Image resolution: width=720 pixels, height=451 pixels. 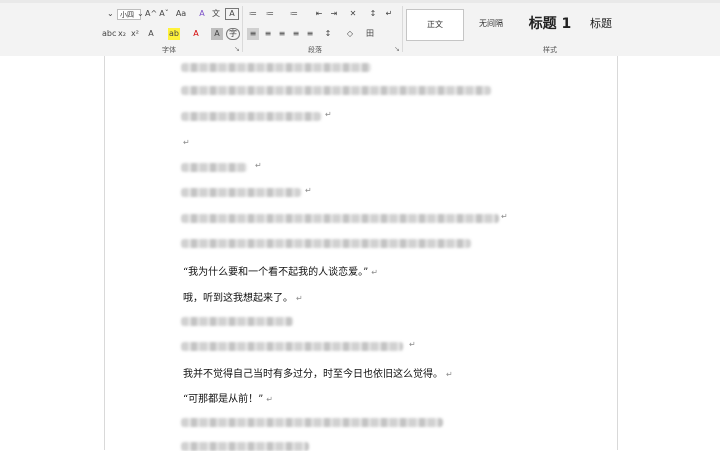 What do you see at coordinates (181, 14) in the screenshot?
I see `change-case-button: Aa` at bounding box center [181, 14].